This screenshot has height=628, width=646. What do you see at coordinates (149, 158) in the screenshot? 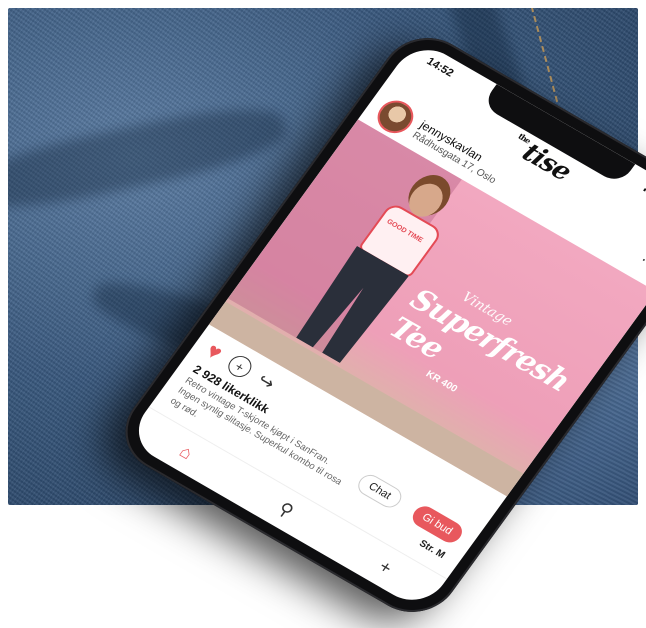
I see `denim-fold` at bounding box center [149, 158].